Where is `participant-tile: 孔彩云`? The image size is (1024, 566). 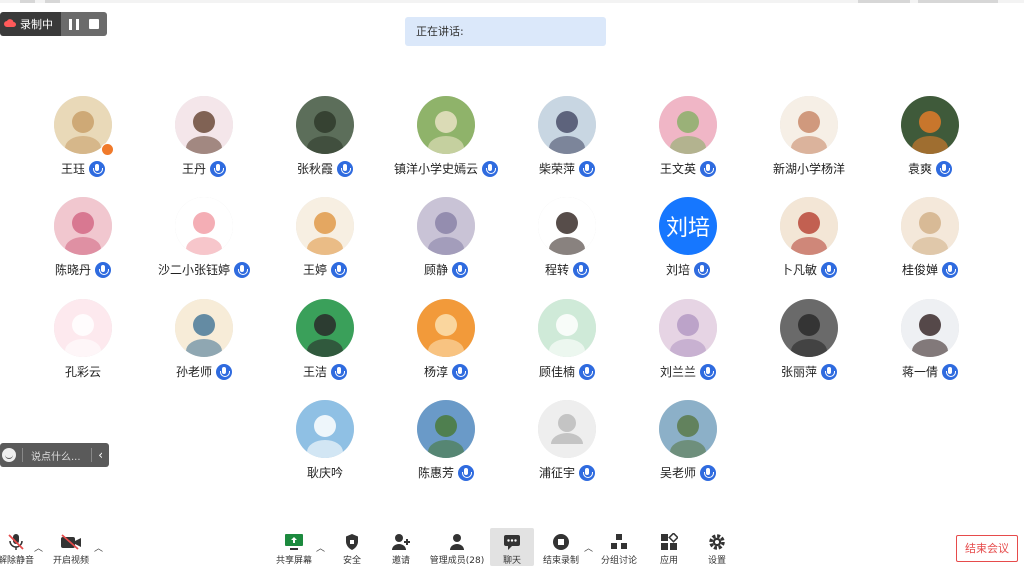
participant-tile: 孔彩云 is located at coordinates (83, 344).